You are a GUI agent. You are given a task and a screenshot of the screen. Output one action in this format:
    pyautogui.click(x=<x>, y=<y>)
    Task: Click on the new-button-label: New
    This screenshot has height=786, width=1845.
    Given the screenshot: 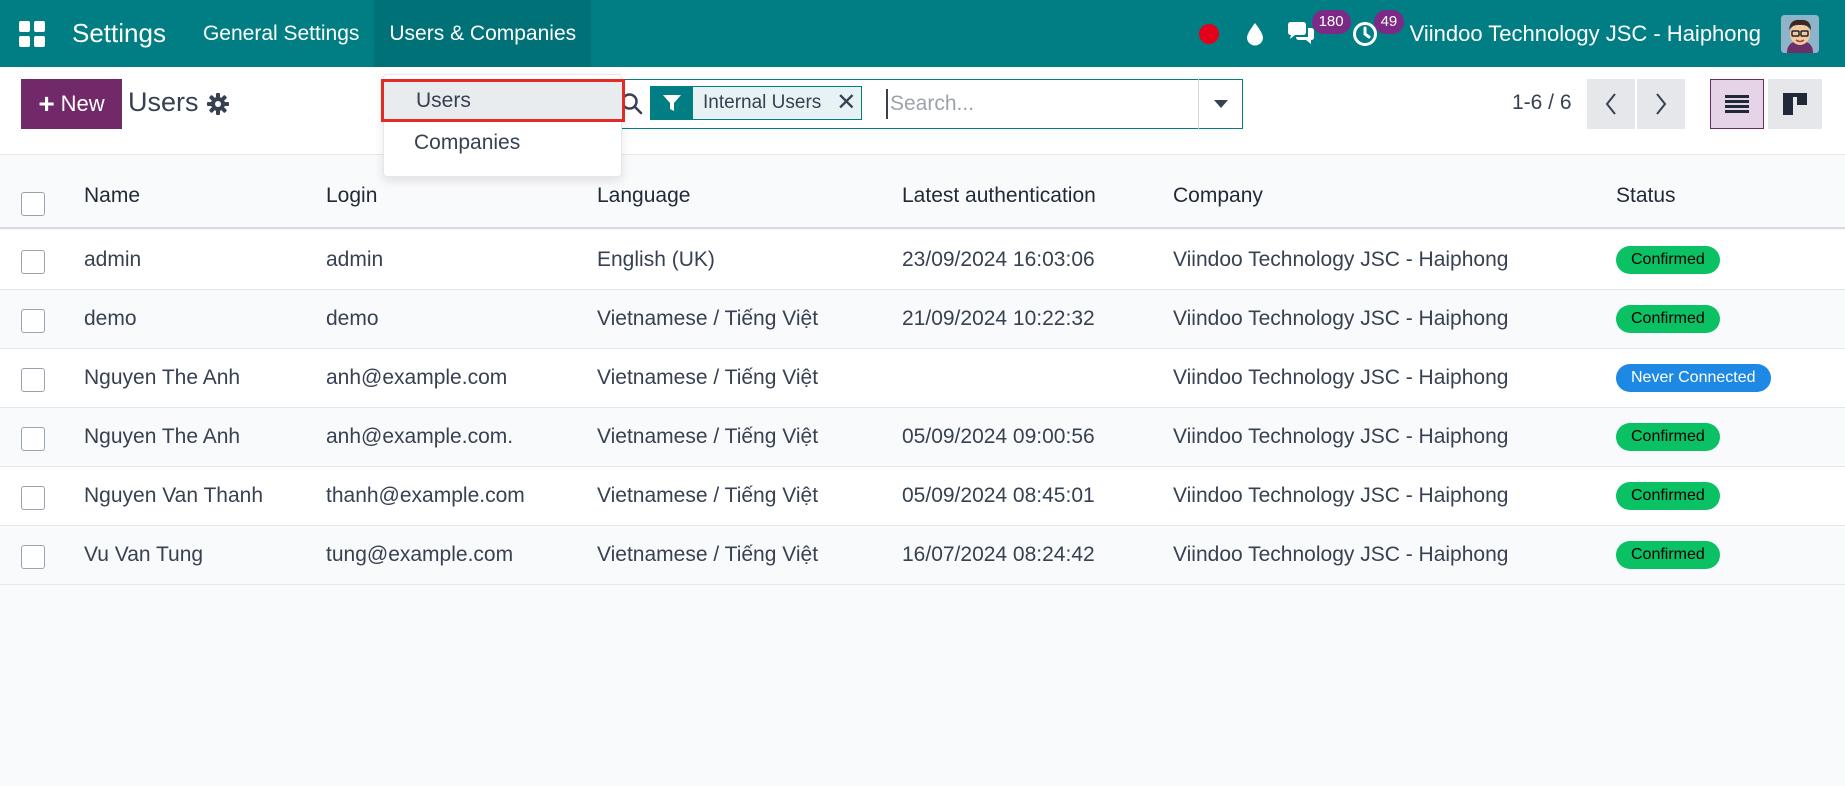 What is the action you would take?
    pyautogui.click(x=82, y=103)
    